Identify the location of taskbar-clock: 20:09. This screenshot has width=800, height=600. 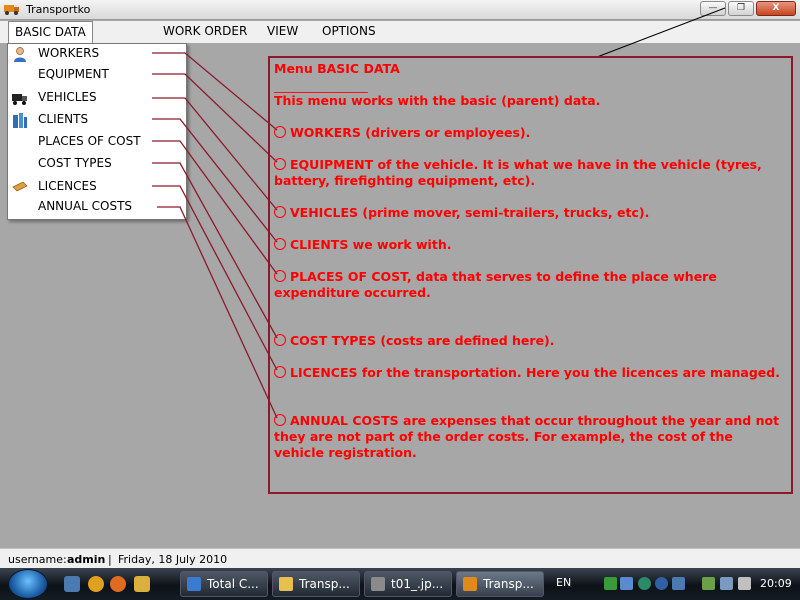
(776, 583).